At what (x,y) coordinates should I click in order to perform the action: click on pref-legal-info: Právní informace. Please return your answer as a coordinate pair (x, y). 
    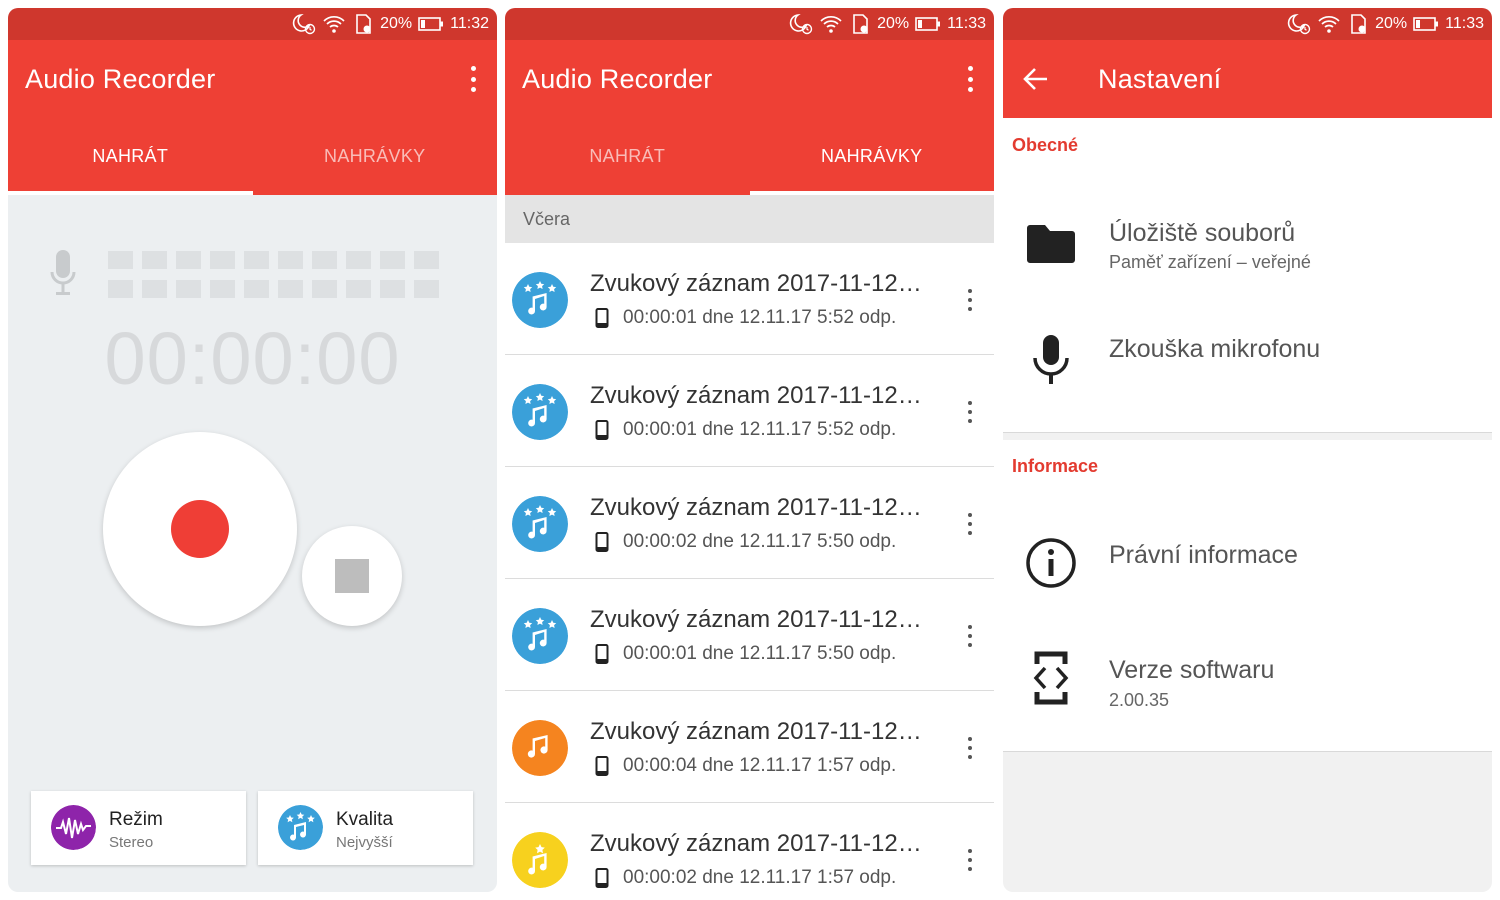
    Looking at the image, I should click on (1247, 565).